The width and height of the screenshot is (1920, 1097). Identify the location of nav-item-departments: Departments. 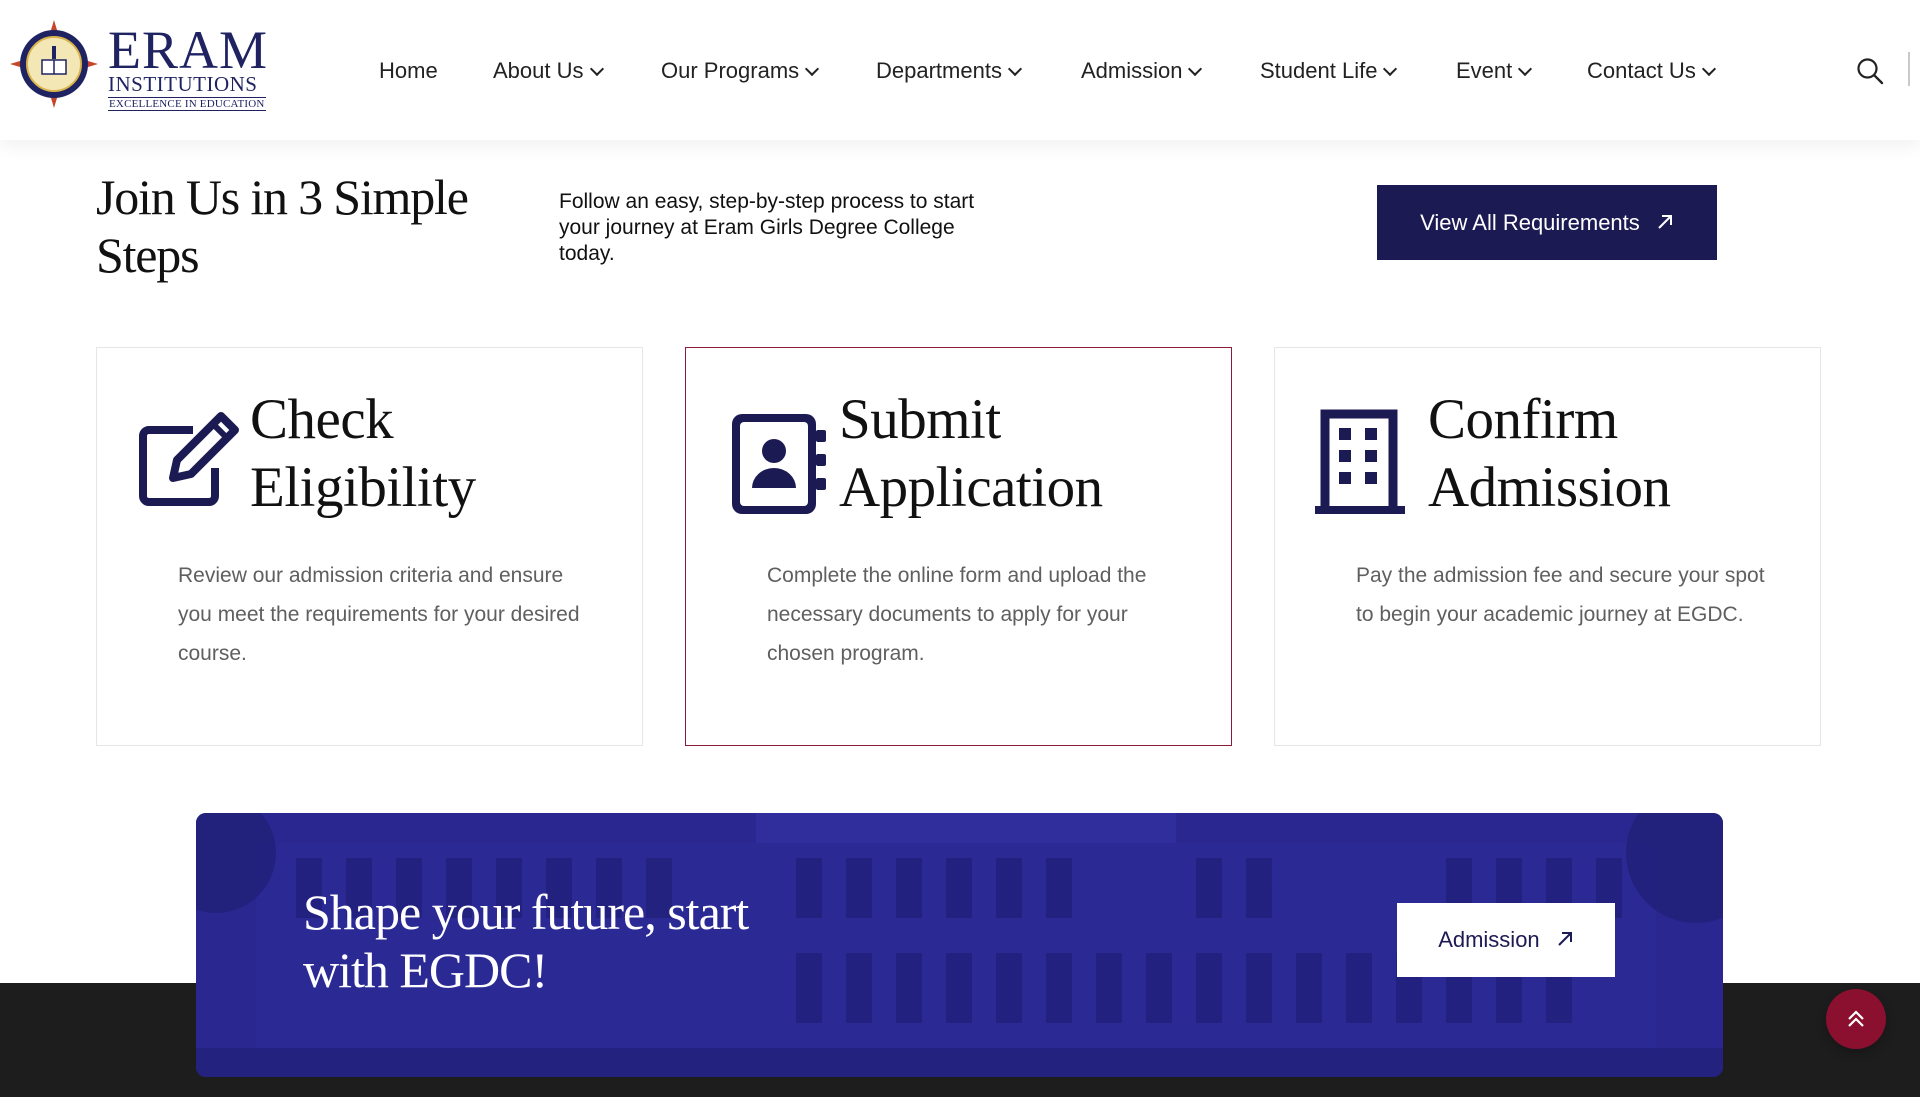
(949, 71).